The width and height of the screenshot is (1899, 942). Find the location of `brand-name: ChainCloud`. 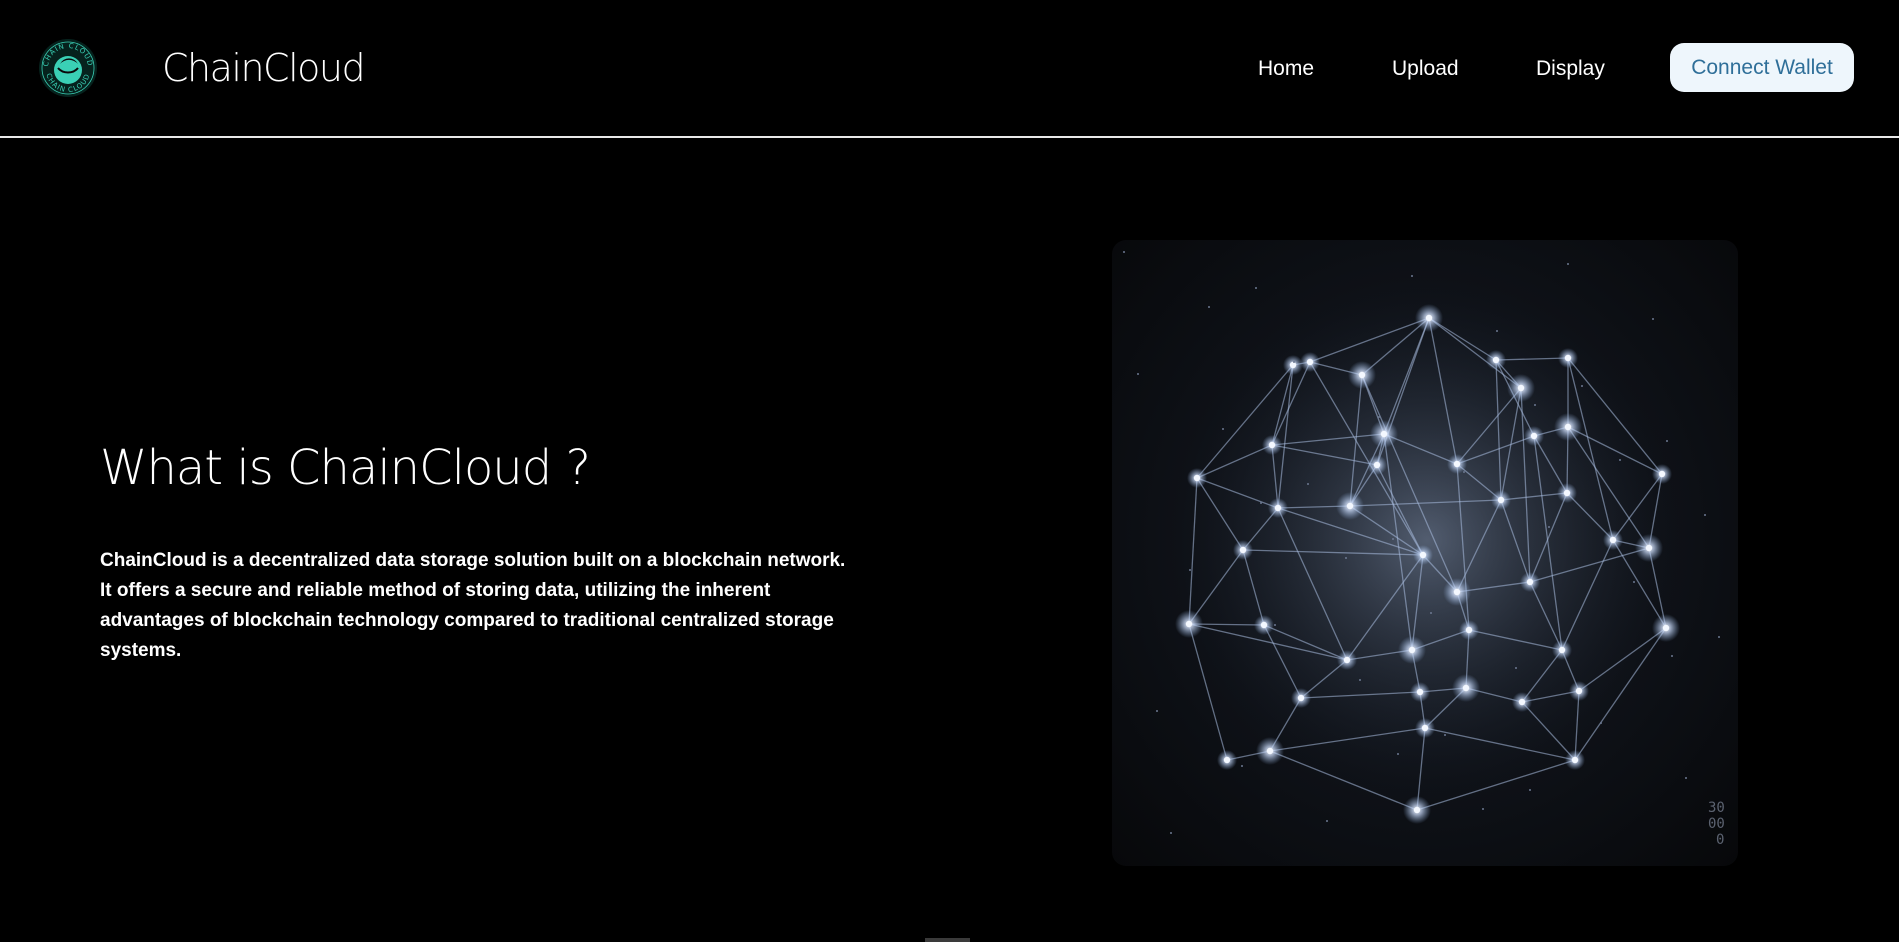

brand-name: ChainCloud is located at coordinates (264, 68).